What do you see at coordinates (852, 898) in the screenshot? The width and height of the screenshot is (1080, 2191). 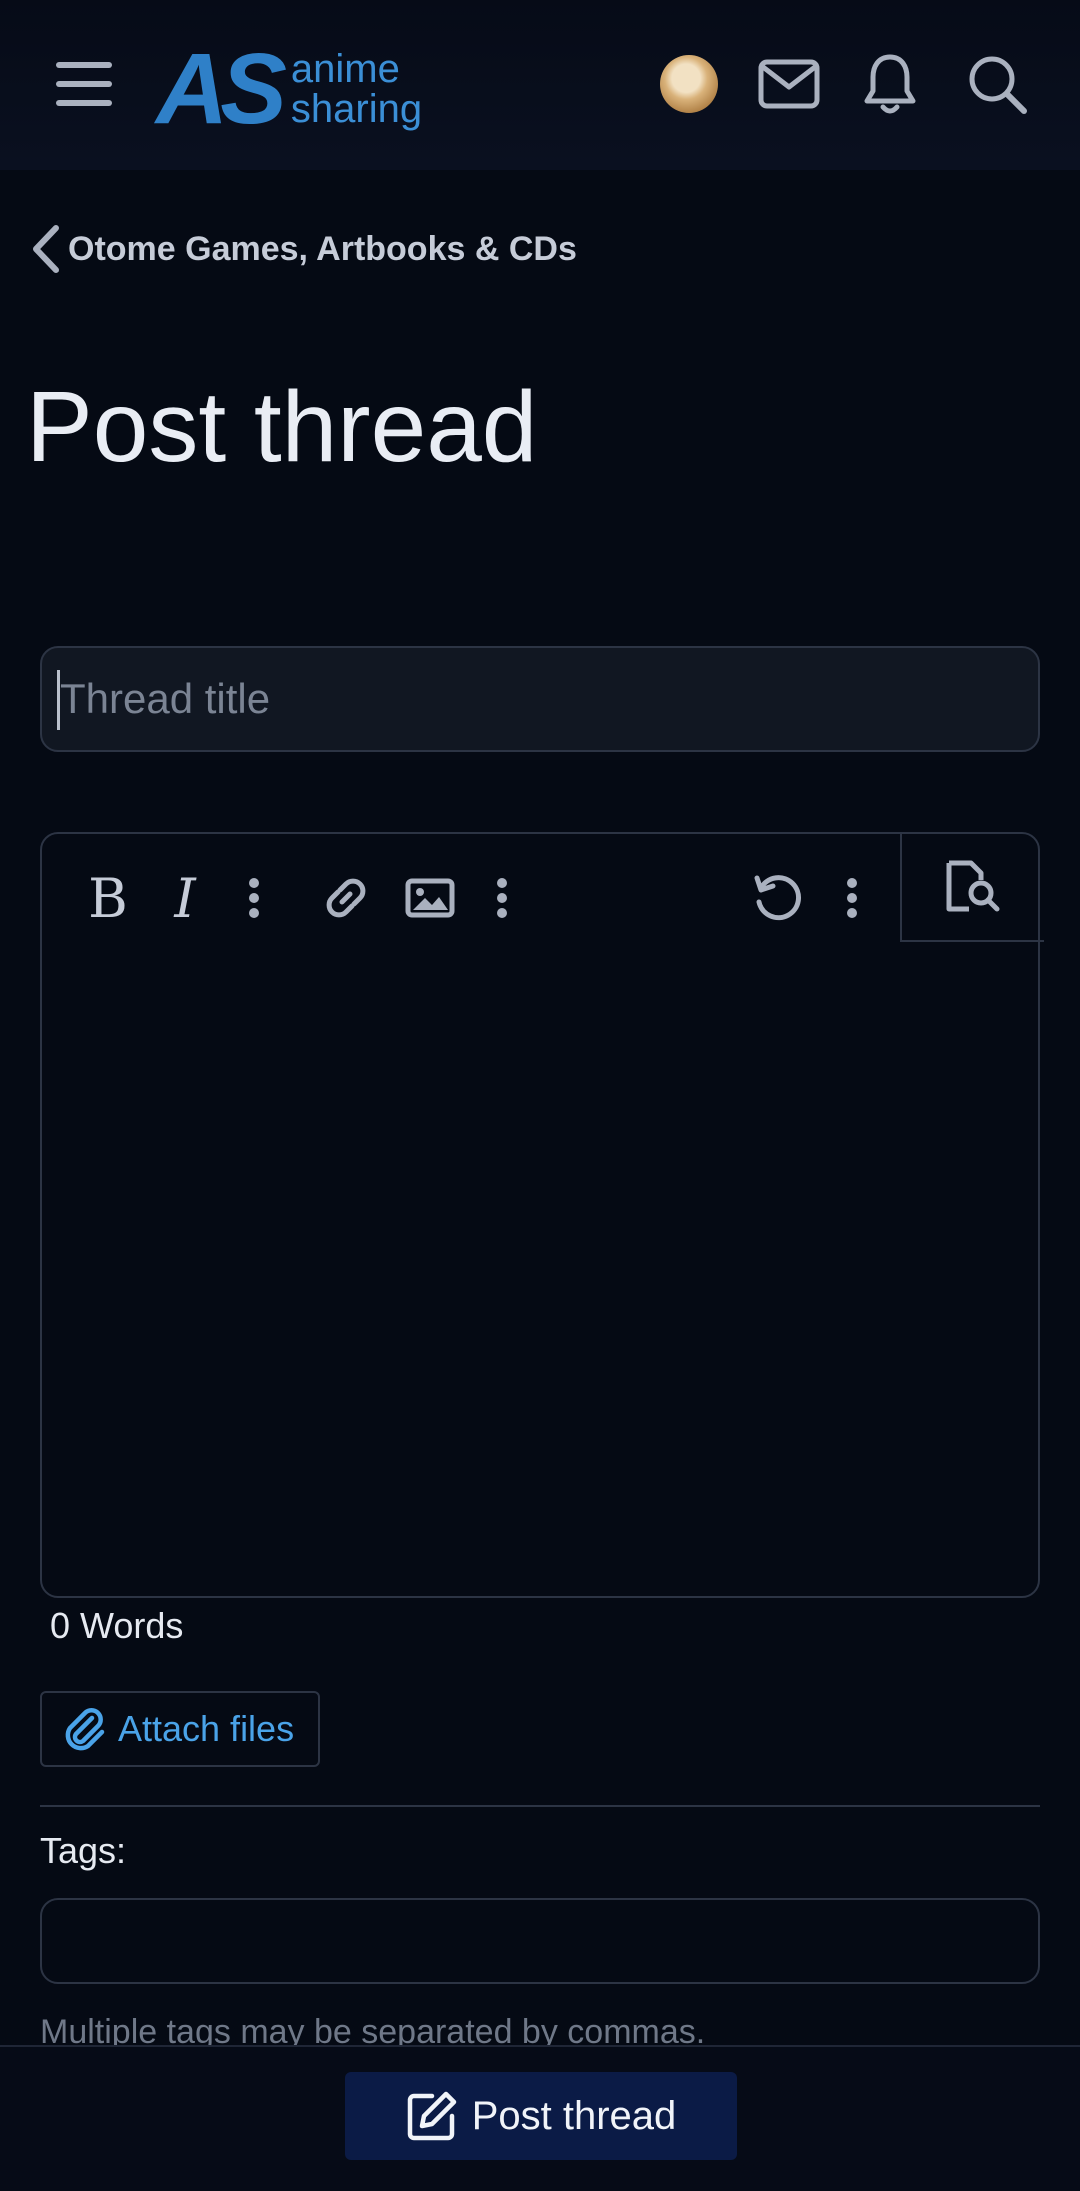 I see `more-options-icon` at bounding box center [852, 898].